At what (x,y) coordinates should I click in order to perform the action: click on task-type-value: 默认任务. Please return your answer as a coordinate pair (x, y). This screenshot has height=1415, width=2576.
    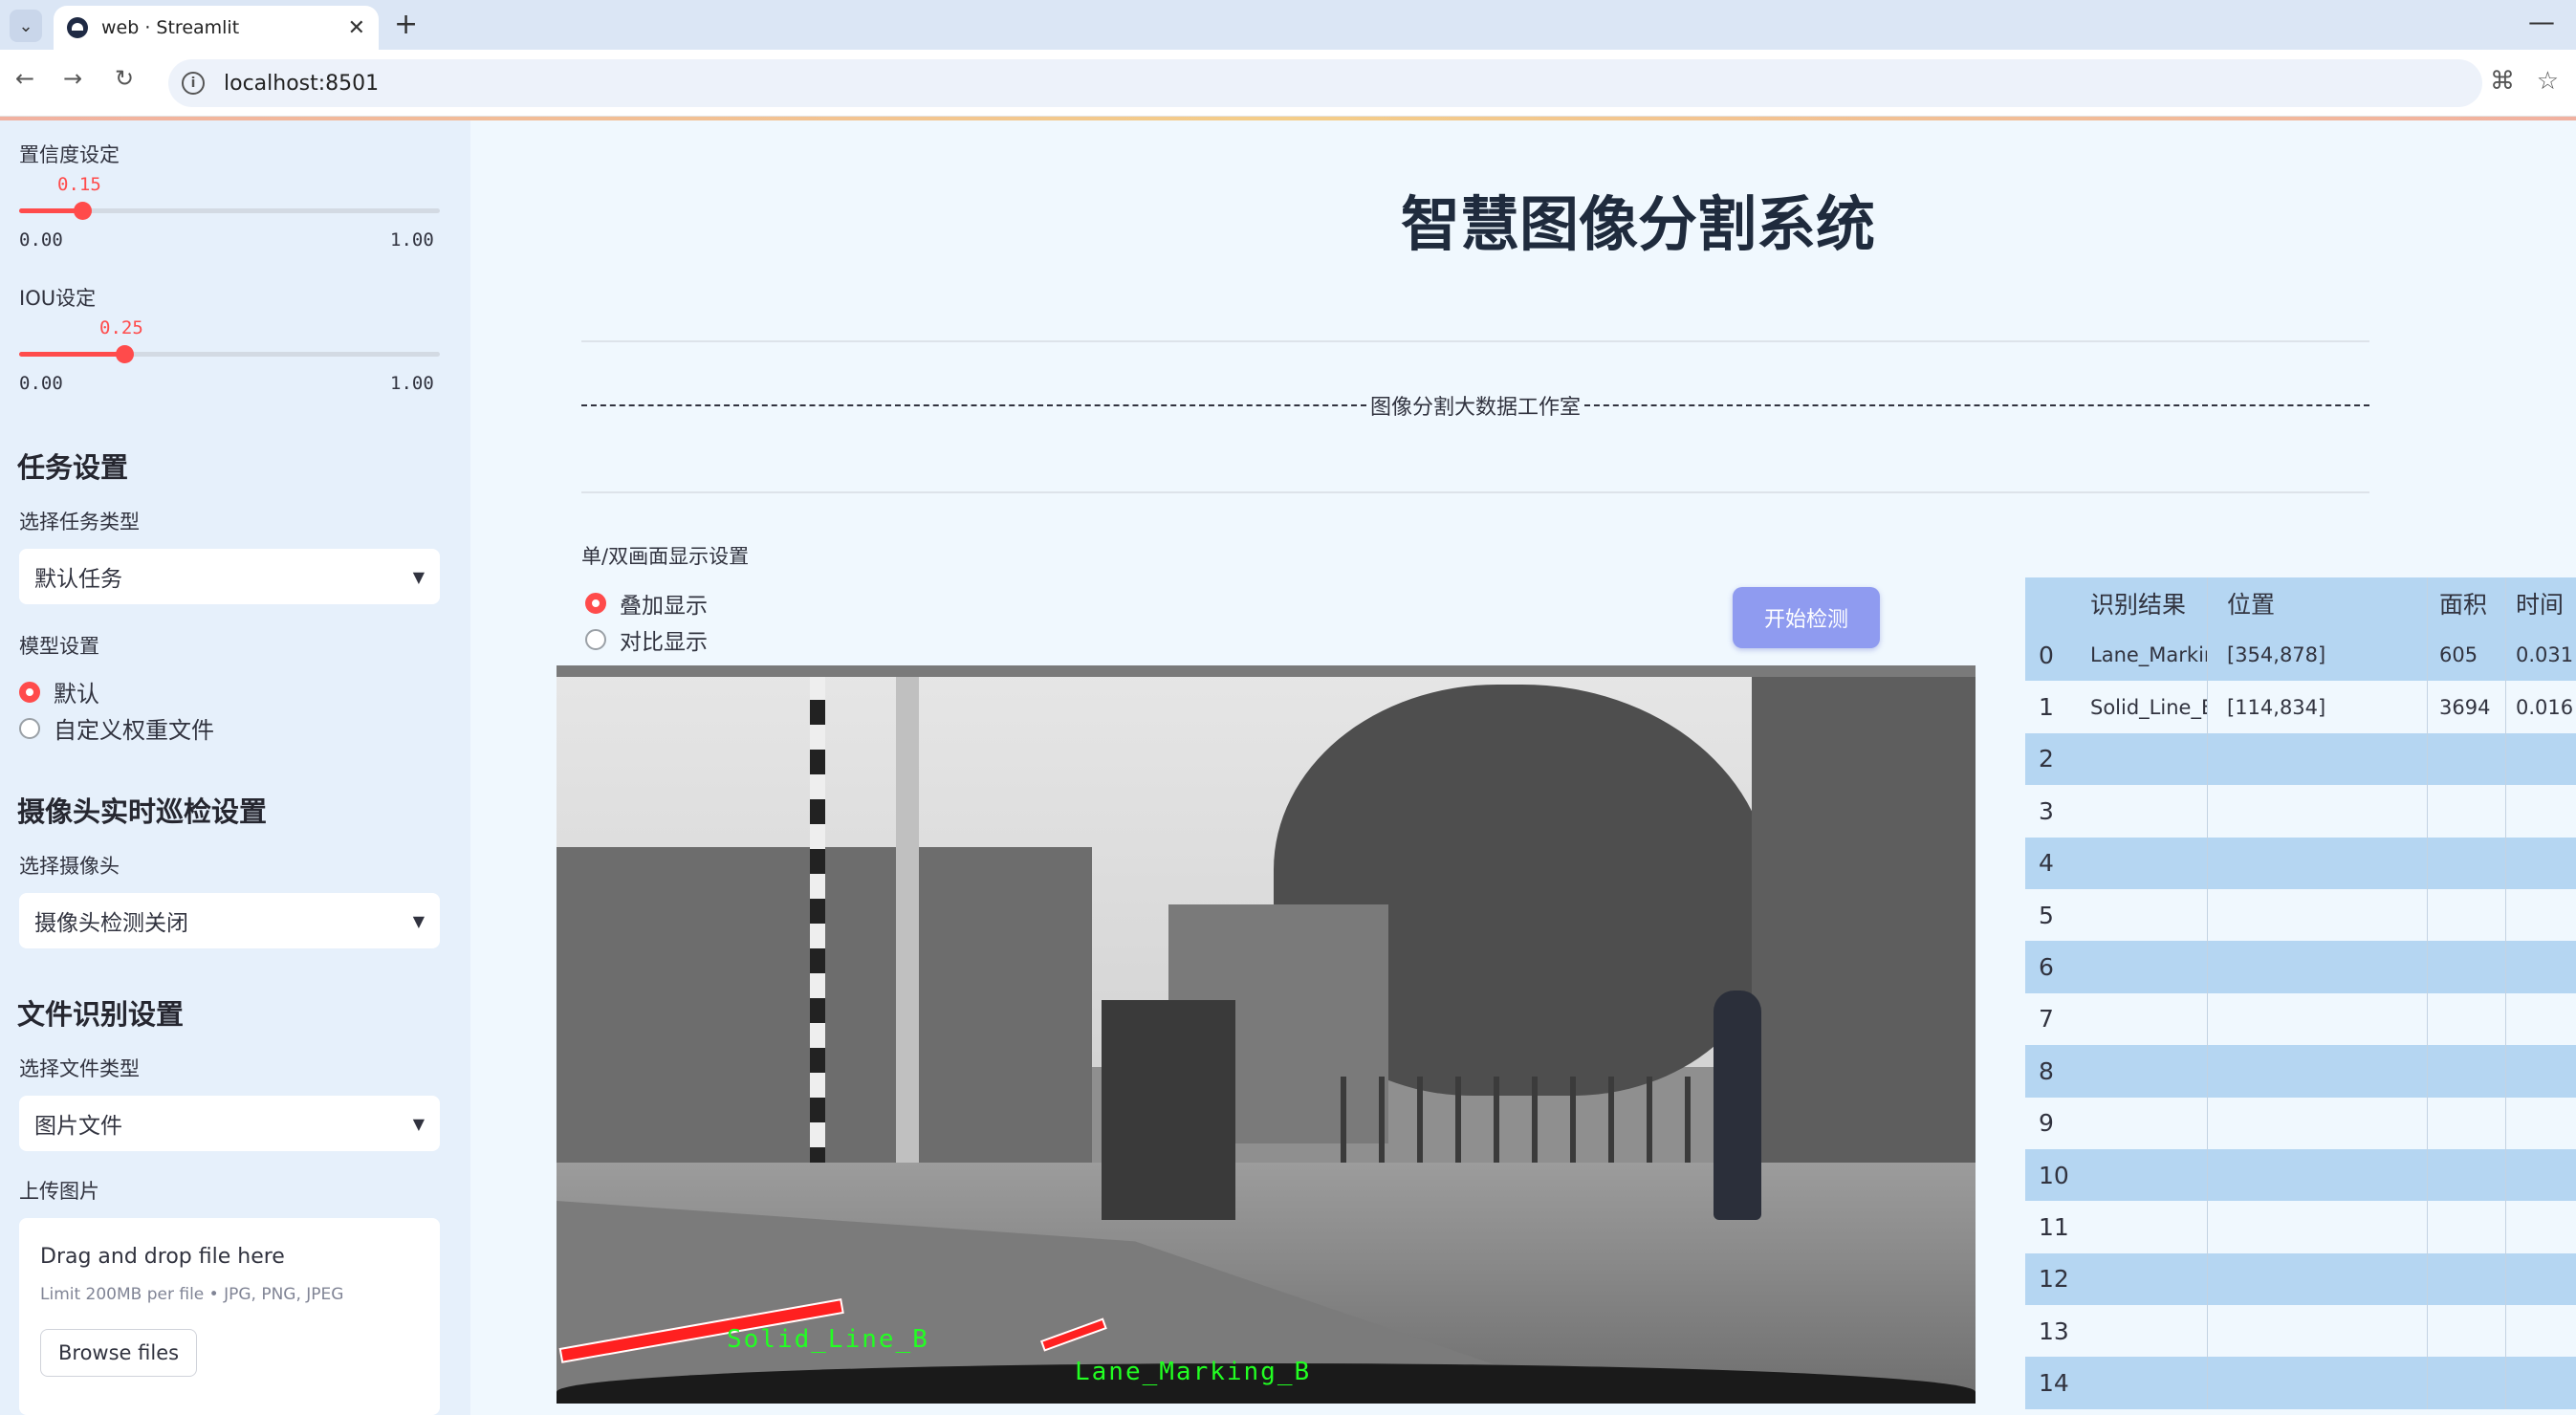
    Looking at the image, I should click on (78, 579).